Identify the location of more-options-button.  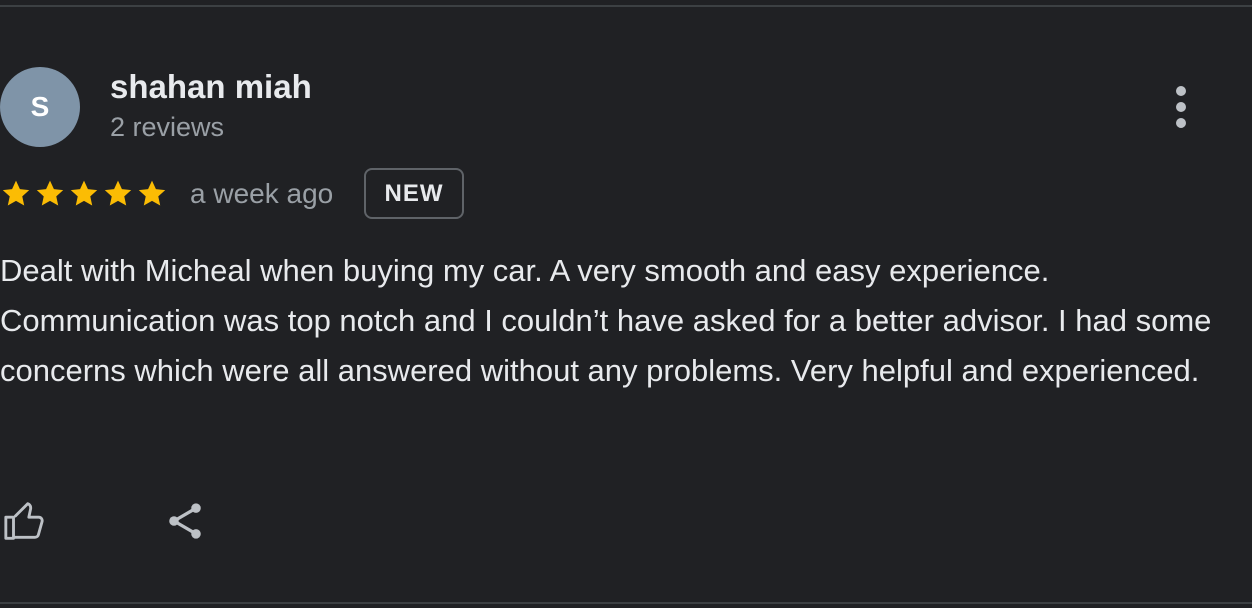
(1181, 107).